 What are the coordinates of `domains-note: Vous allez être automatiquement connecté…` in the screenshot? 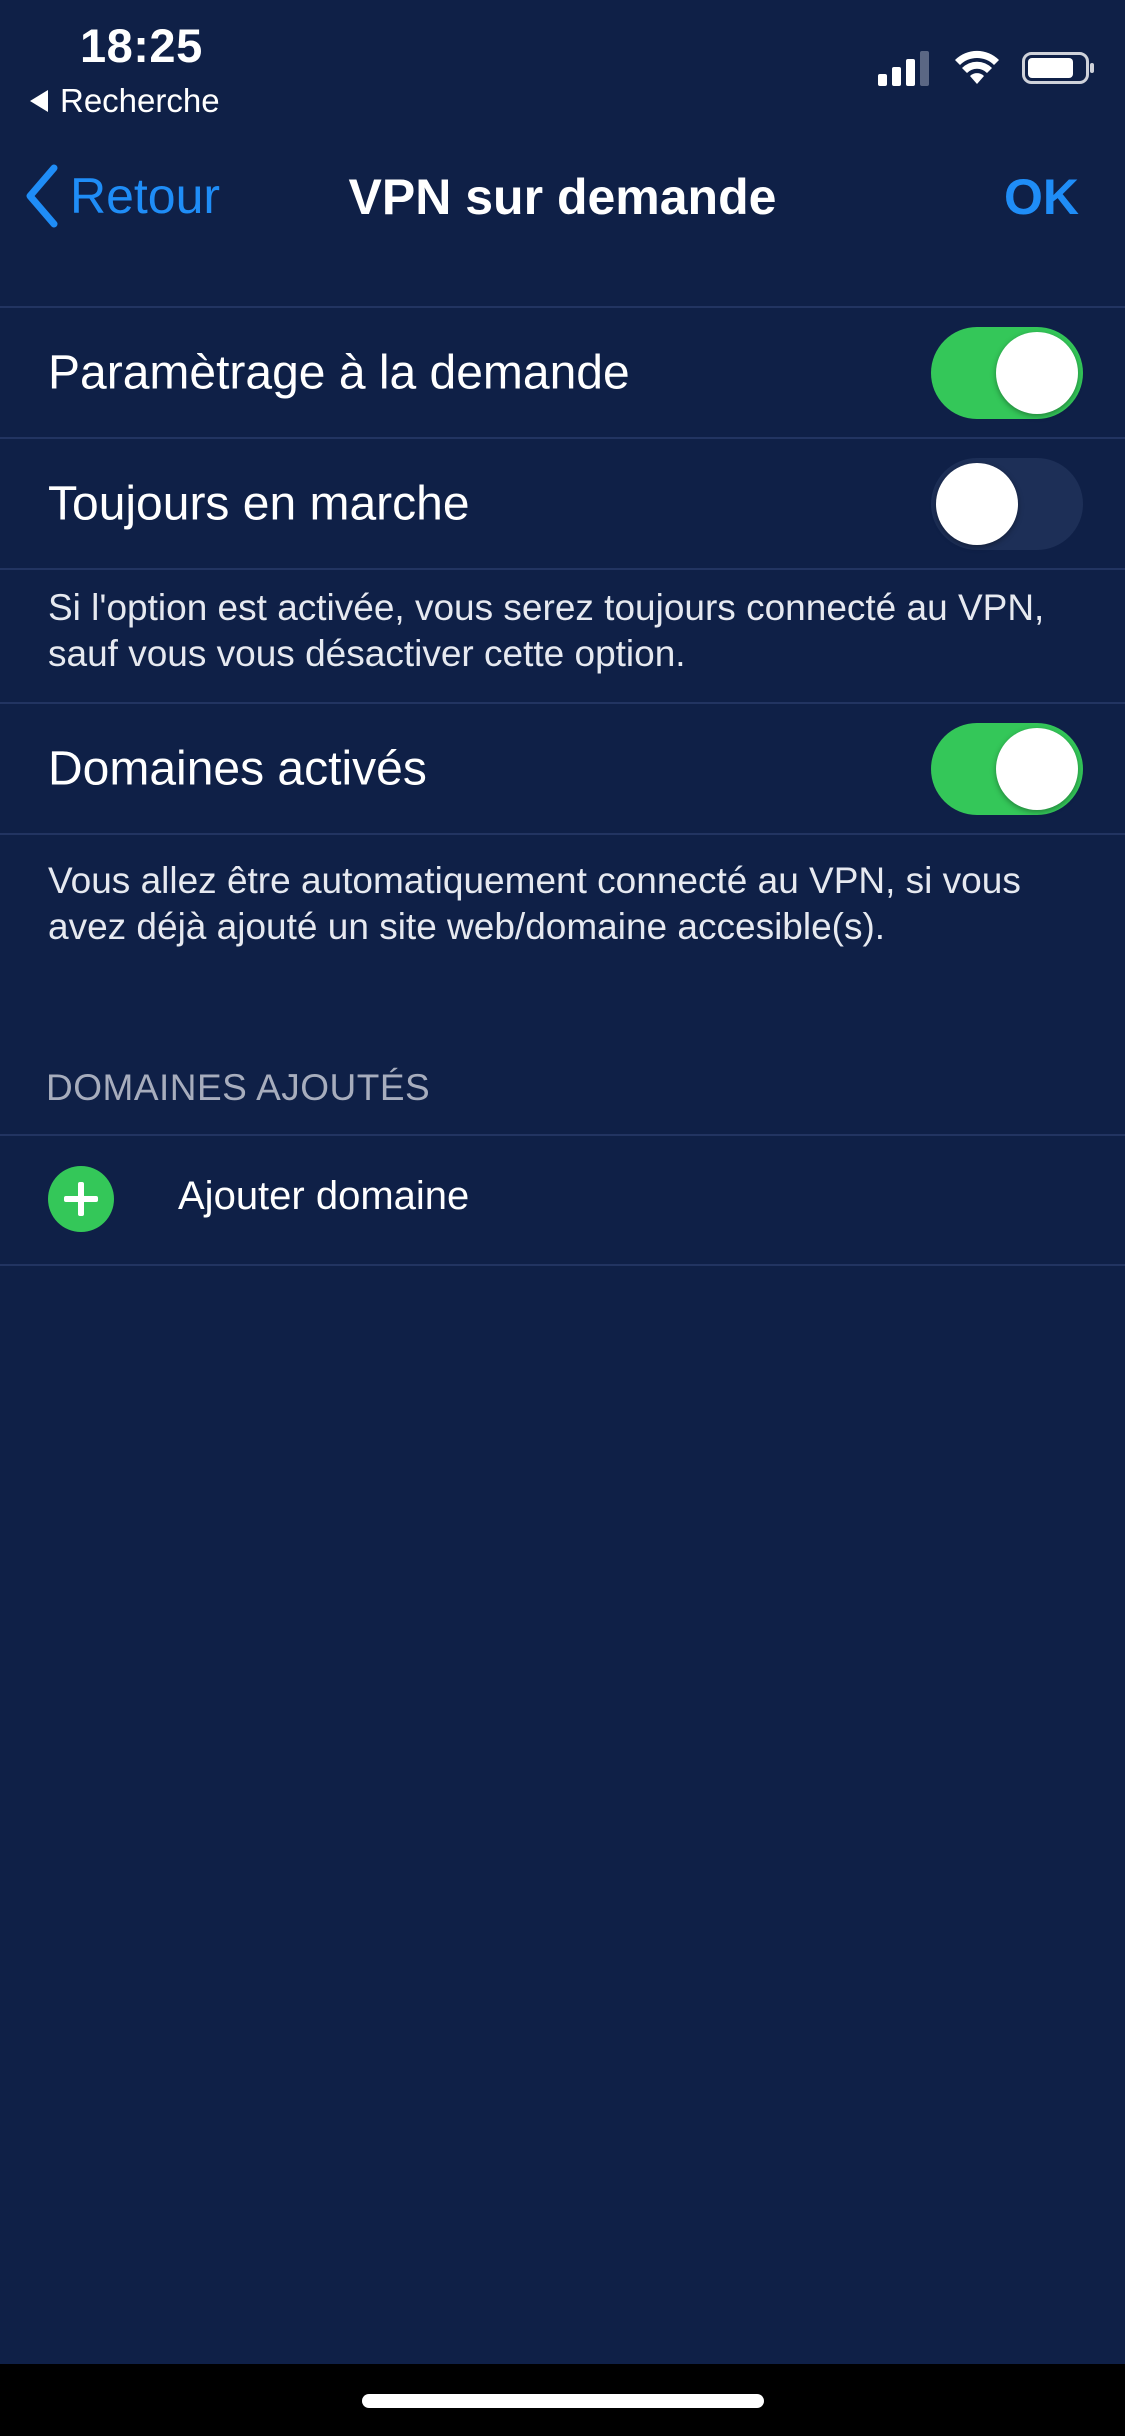 It's located at (534, 903).